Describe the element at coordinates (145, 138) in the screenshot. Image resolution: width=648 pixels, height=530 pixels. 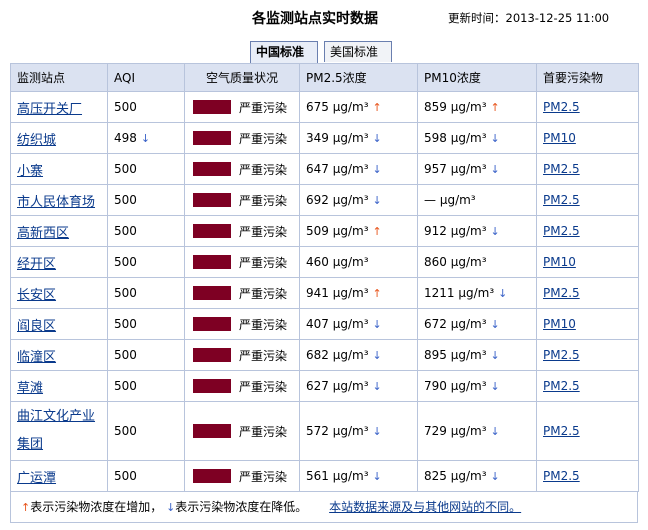
I see `aqi-trend-down-icon: ↓` at that location.